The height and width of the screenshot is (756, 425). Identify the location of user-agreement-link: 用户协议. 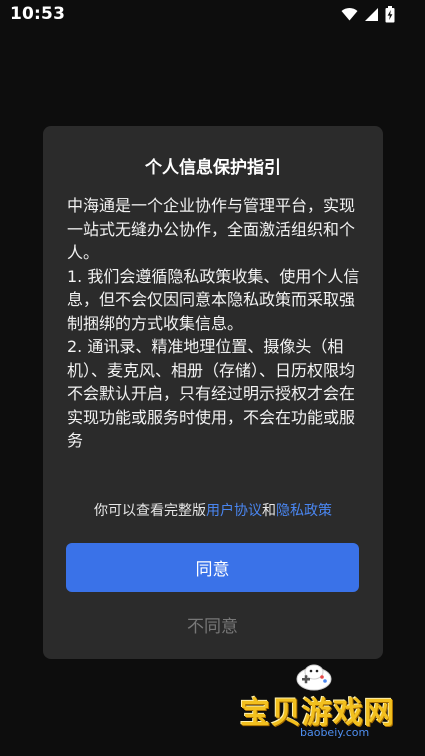
(234, 511).